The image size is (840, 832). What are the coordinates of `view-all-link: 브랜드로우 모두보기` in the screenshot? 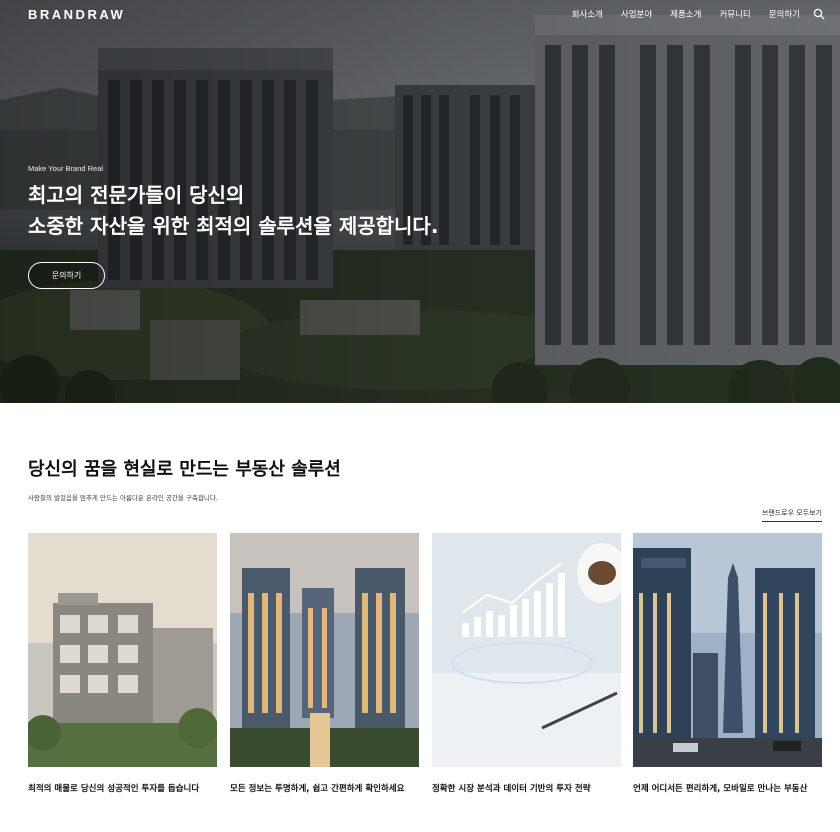 It's located at (791, 515).